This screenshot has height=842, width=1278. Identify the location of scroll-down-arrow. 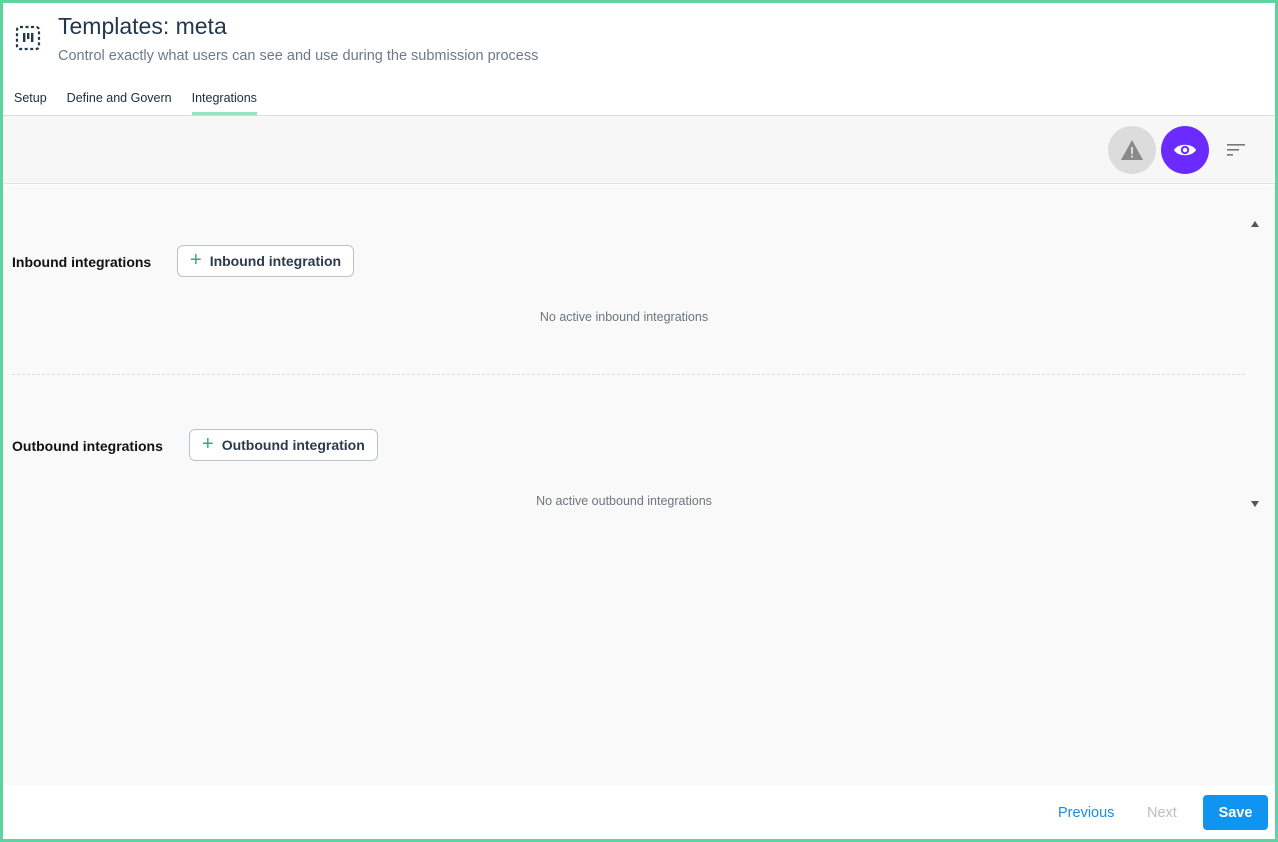
(1255, 504).